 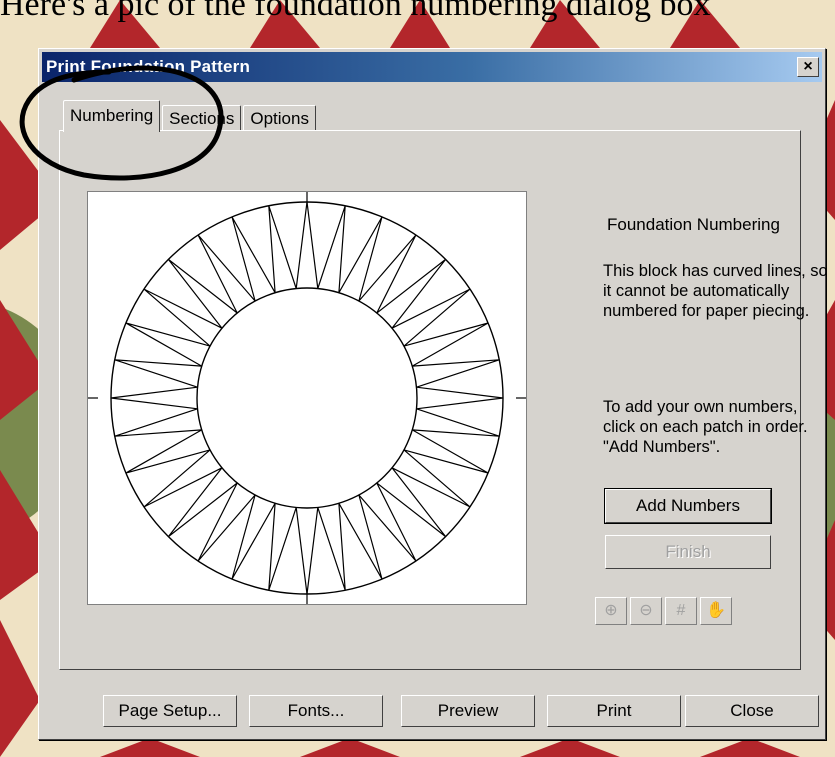 I want to click on close-icon: ×, so click(x=808, y=67).